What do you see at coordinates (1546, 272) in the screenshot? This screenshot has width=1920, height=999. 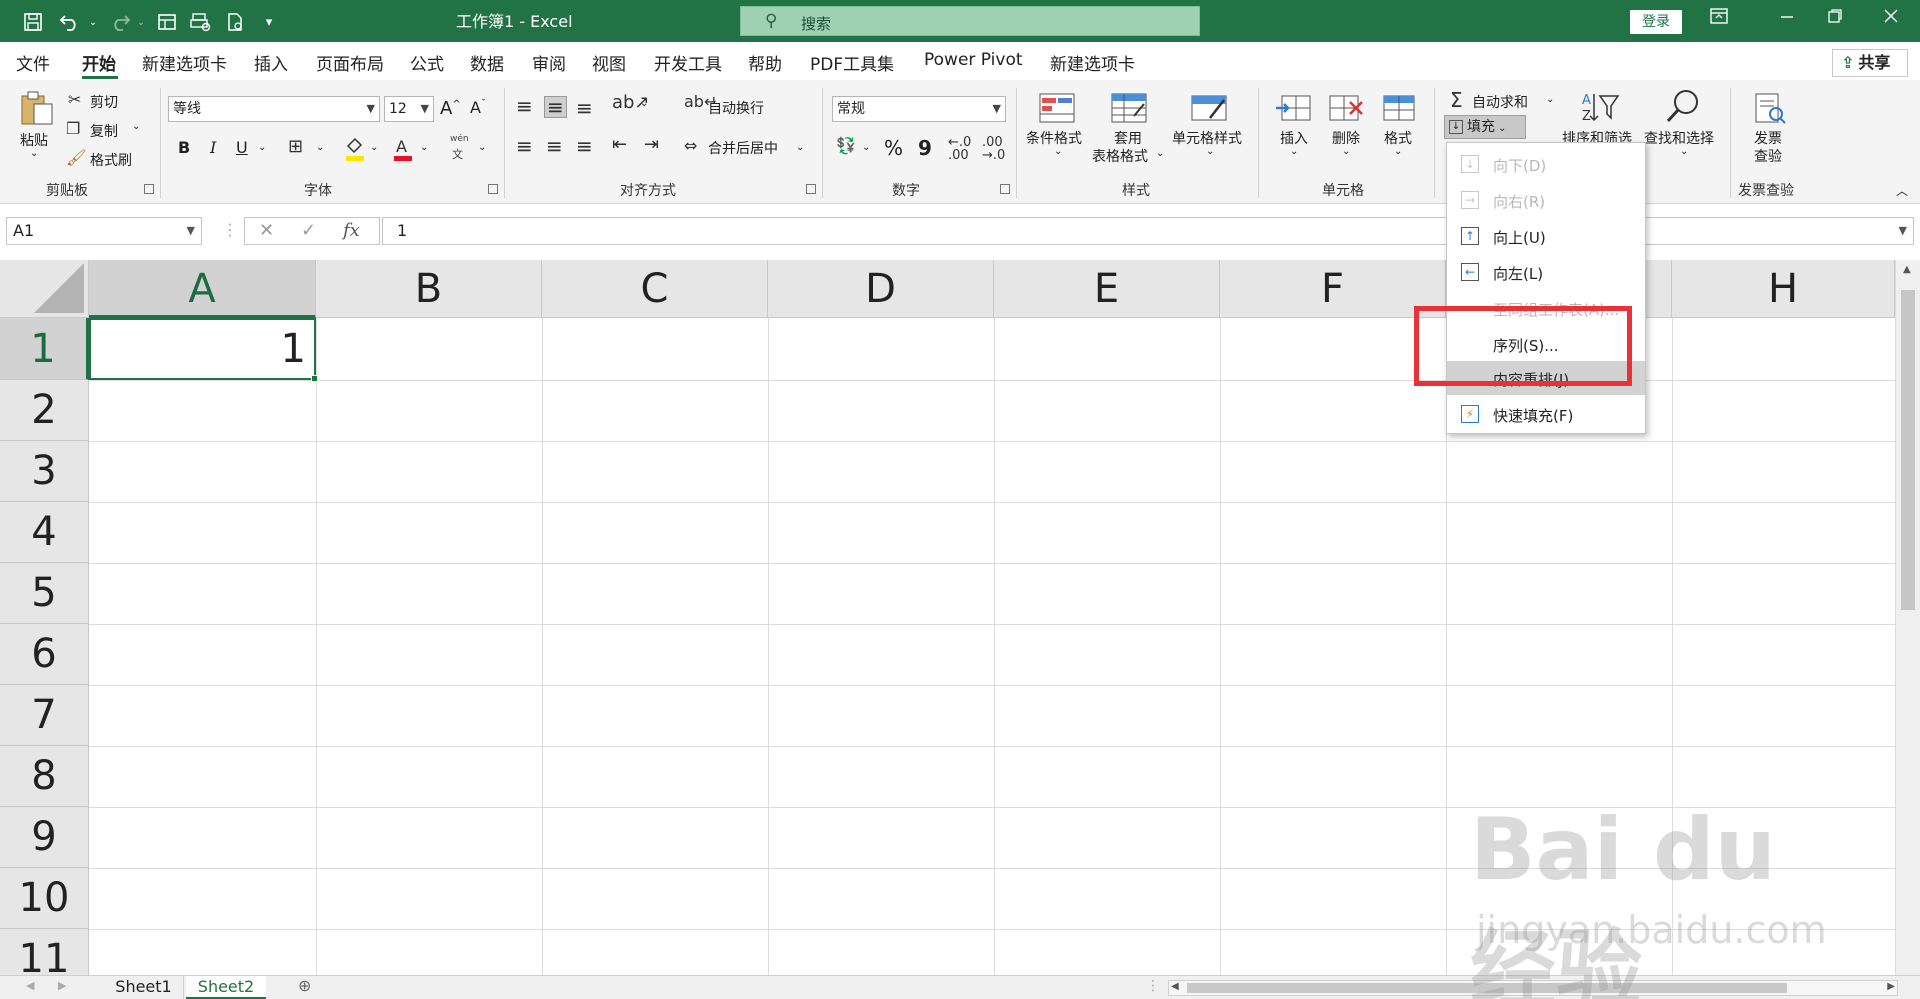 I see `menu-item-fill-left: ← 向左(L)` at bounding box center [1546, 272].